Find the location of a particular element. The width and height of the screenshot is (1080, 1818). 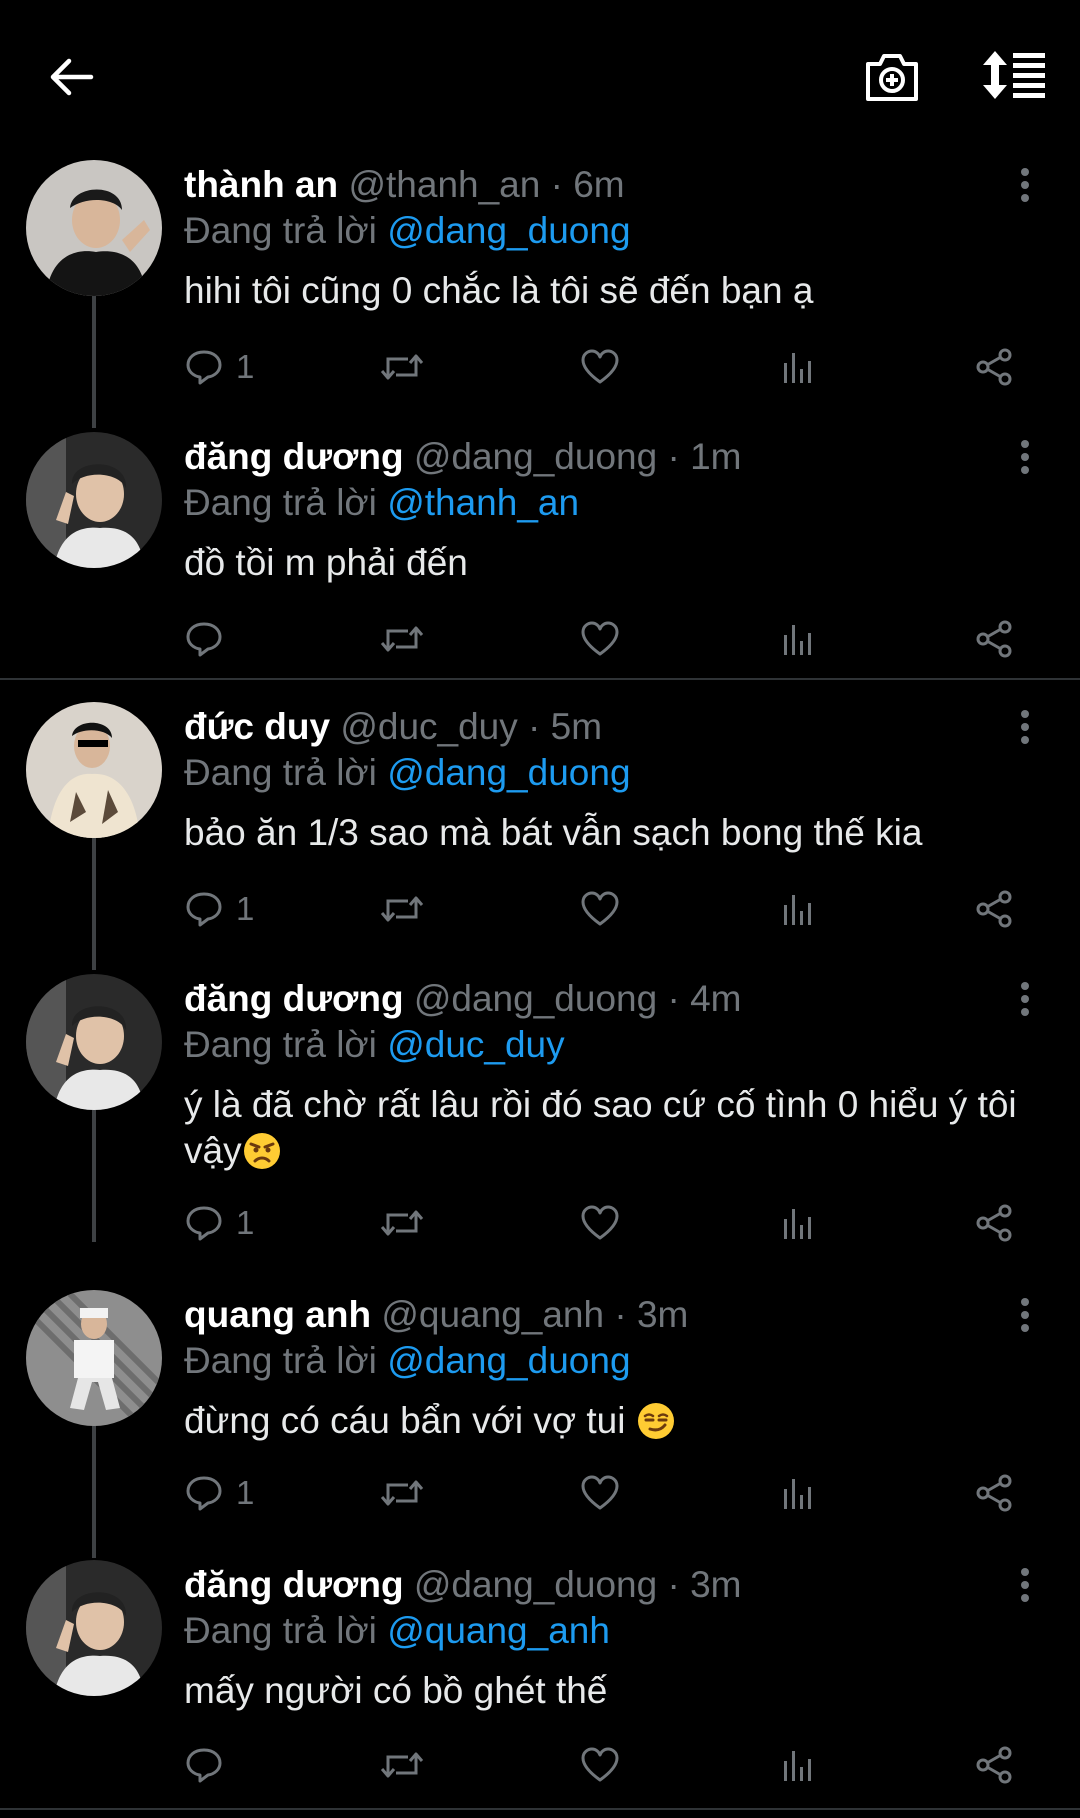

display-name: quang anh is located at coordinates (277, 1314).